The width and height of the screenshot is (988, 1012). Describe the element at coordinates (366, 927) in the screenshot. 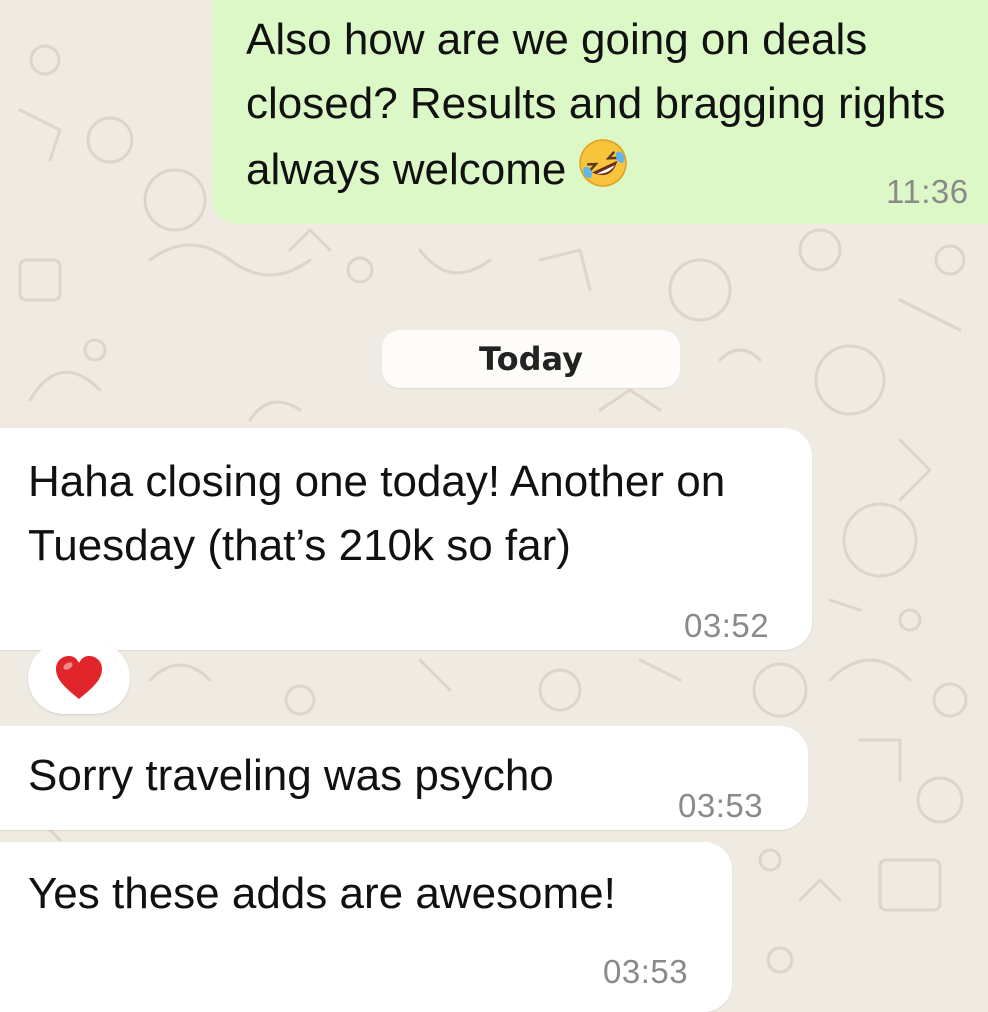

I see `incoming-message: Yes these adds are awesome! 03:53` at that location.